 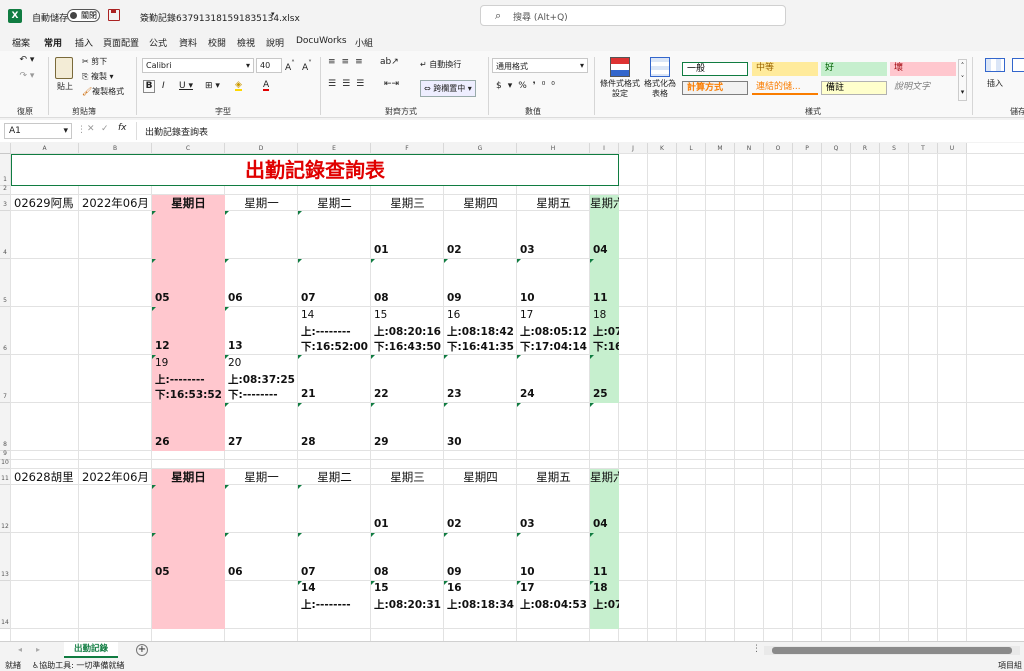 What do you see at coordinates (604, 203) in the screenshot?
I see `weekday-header: 星期六` at bounding box center [604, 203].